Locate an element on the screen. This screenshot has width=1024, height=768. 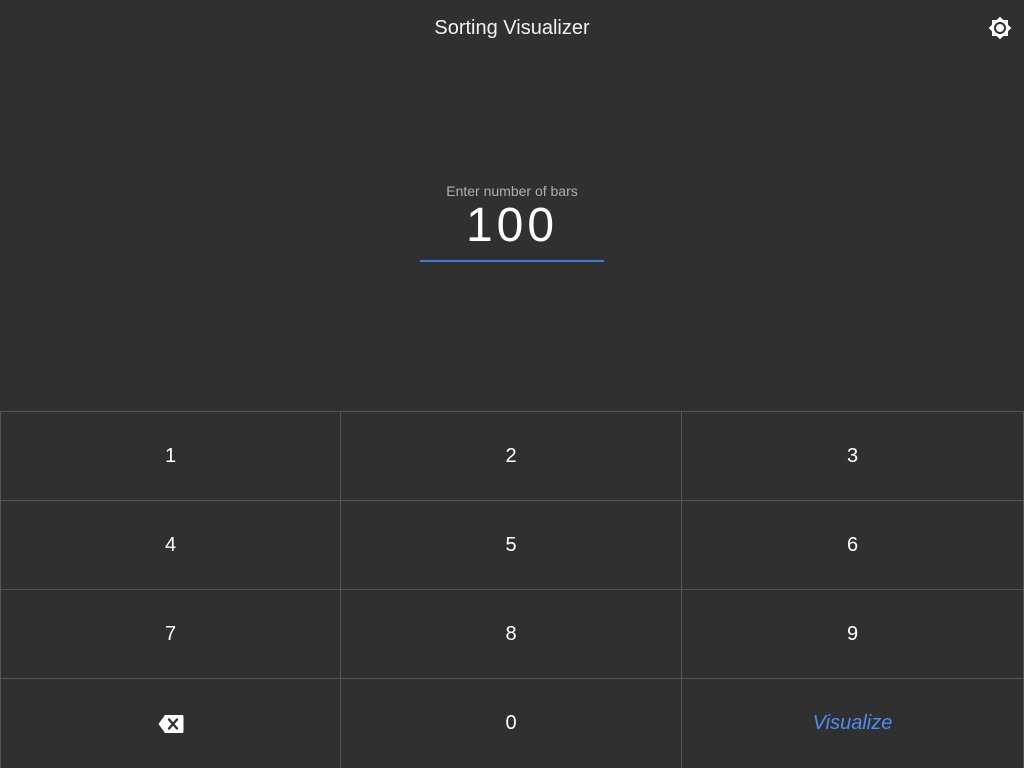
input-underline is located at coordinates (512, 261).